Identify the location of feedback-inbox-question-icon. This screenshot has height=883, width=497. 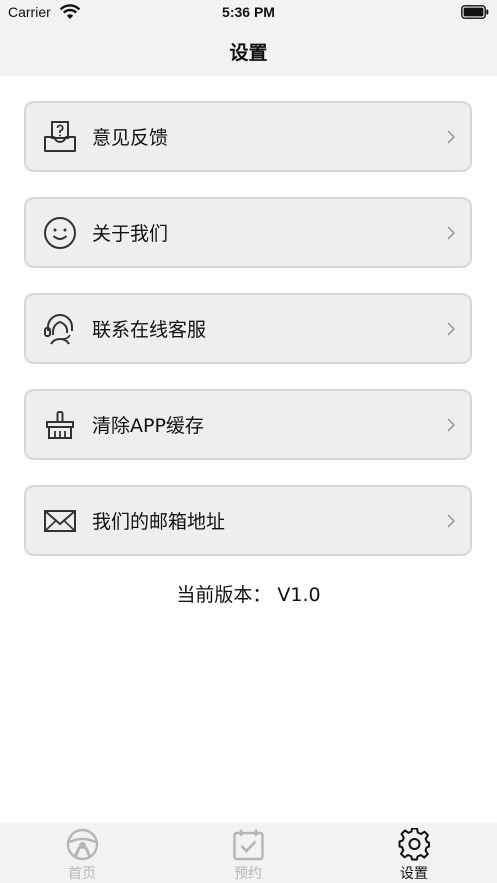
(60, 136).